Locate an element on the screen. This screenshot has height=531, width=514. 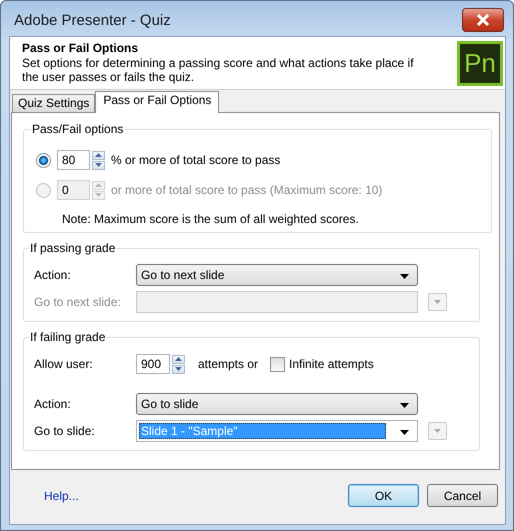
field-label: attempts or is located at coordinates (228, 364).